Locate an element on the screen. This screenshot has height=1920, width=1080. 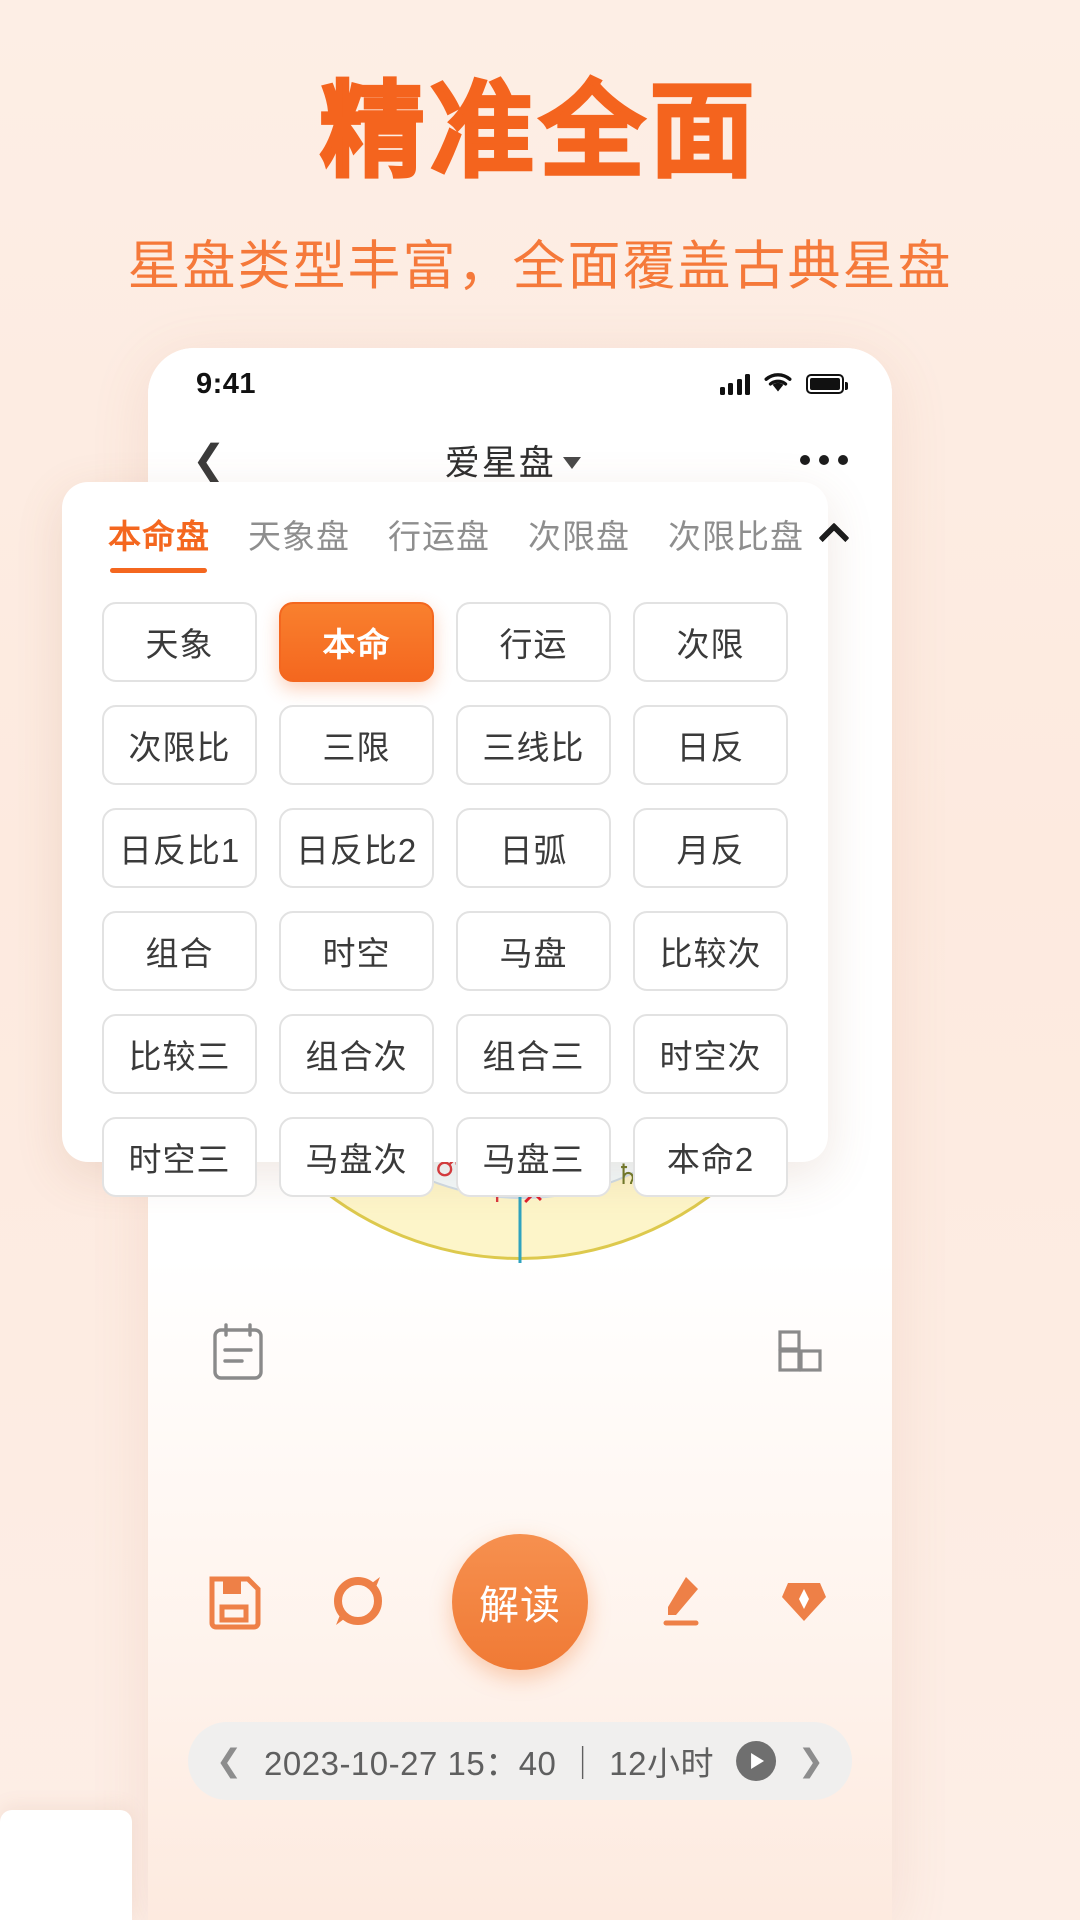
chart-type-label: 天象 is located at coordinates (179, 644).